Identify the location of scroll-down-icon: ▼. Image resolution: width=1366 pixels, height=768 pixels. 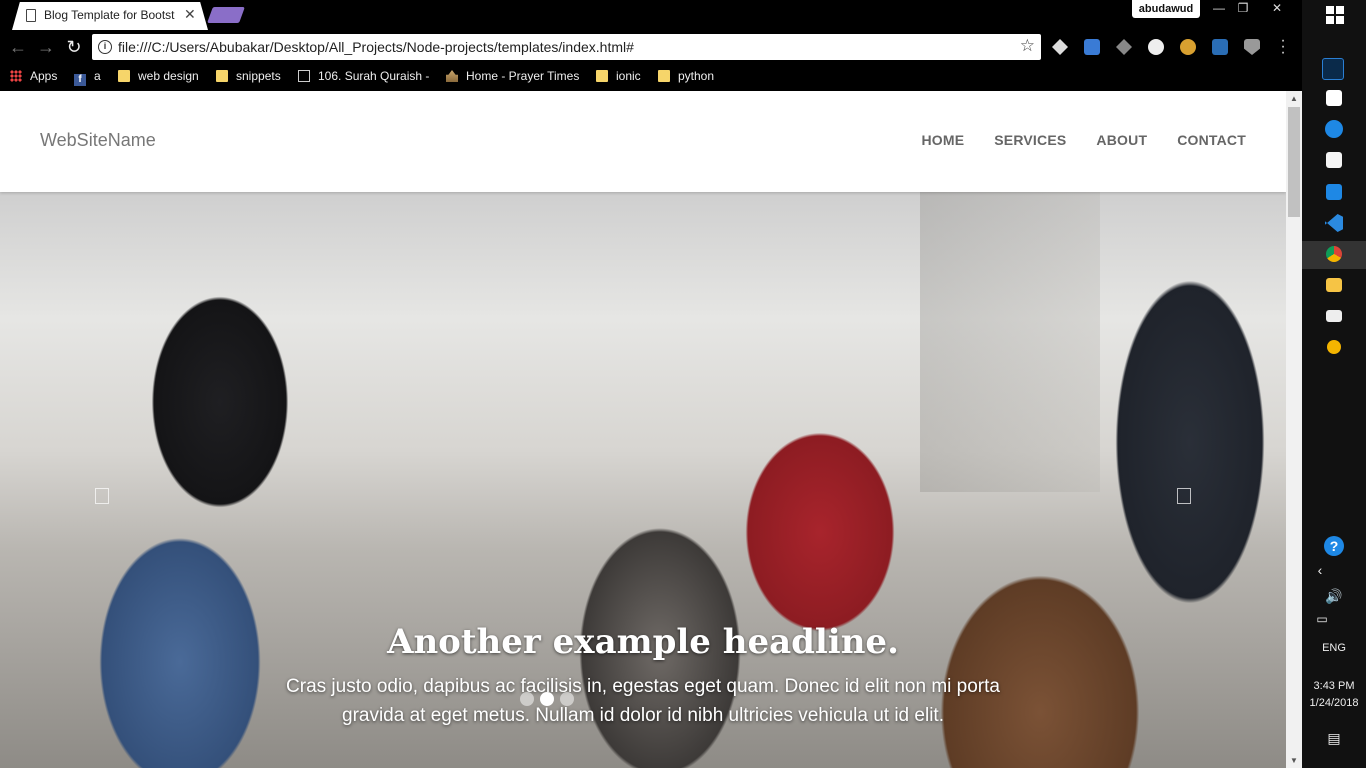
(1294, 760).